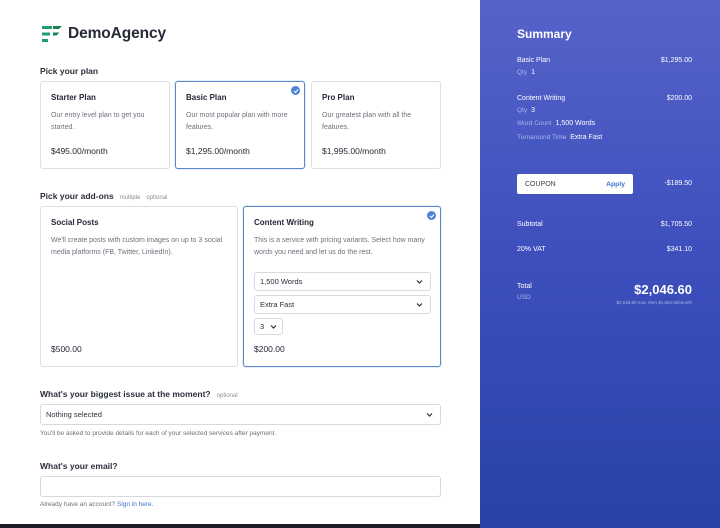  I want to click on summary-title: Summary, so click(544, 34).